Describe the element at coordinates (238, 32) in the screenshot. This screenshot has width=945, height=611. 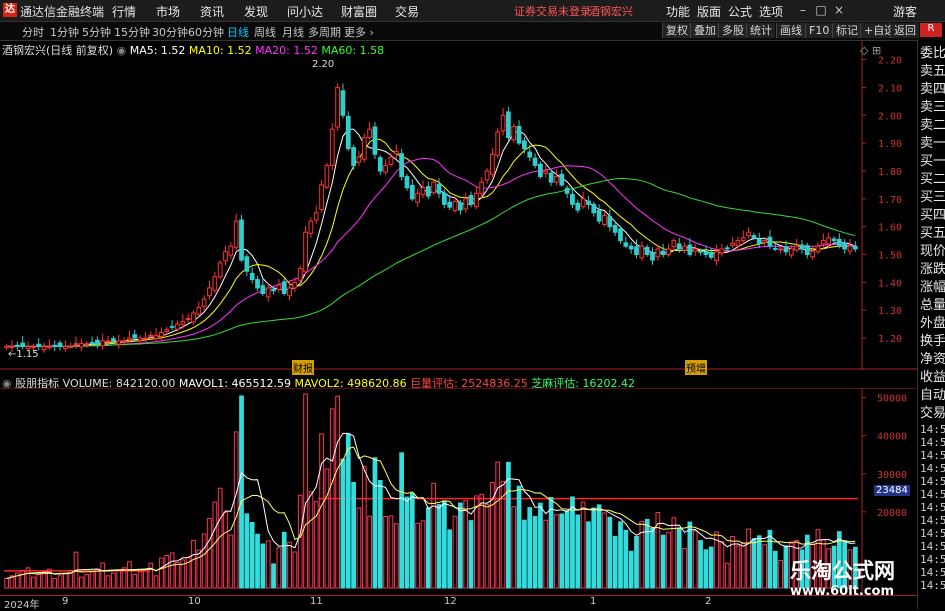
I see `period-daily: 日线` at that location.